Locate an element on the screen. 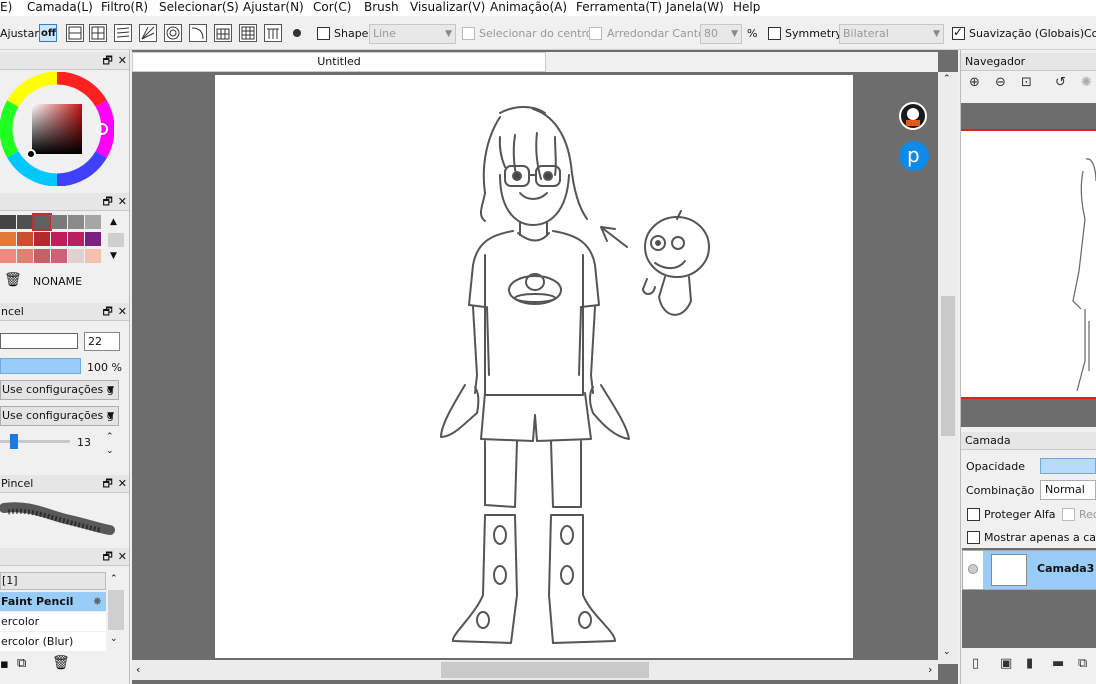  zoom-out-icon: ⊖ is located at coordinates (1000, 82).